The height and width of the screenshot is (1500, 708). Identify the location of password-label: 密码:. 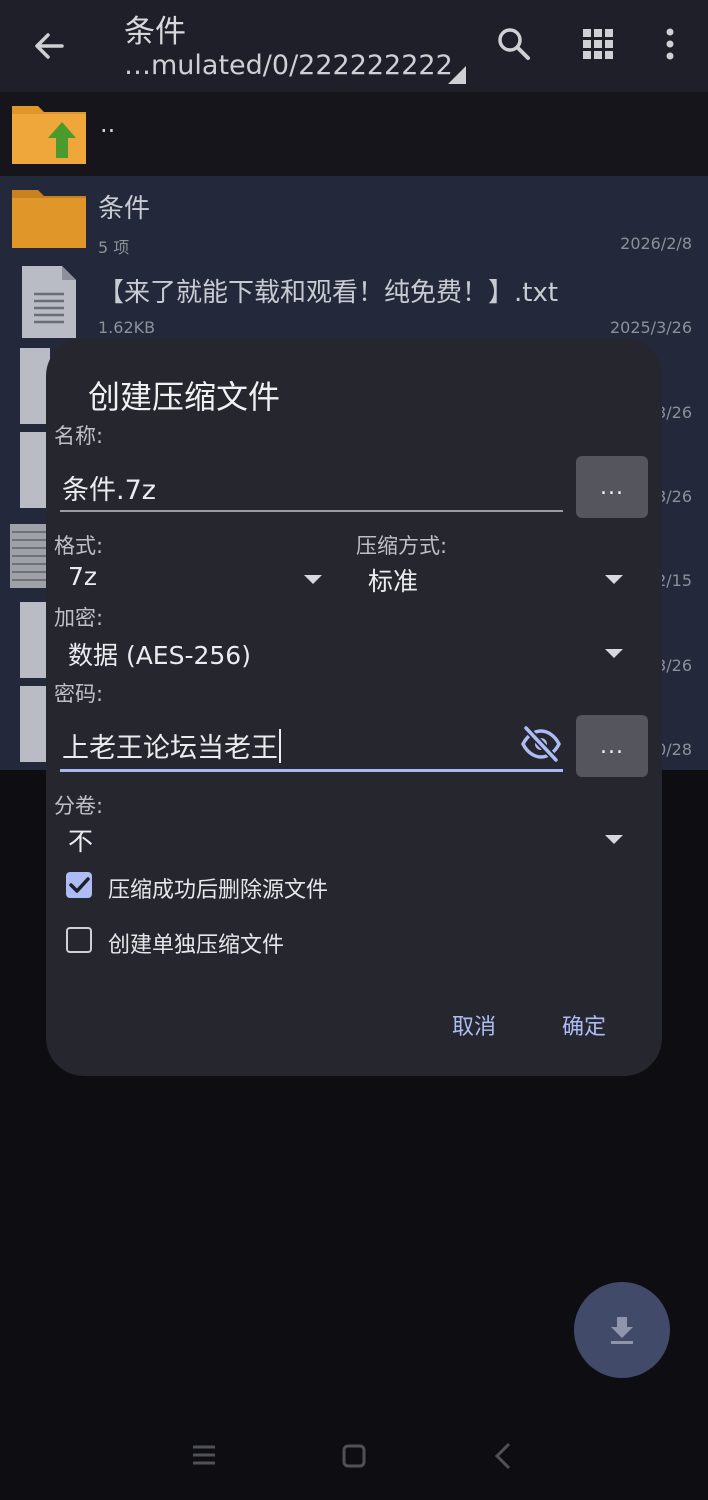
(79, 694).